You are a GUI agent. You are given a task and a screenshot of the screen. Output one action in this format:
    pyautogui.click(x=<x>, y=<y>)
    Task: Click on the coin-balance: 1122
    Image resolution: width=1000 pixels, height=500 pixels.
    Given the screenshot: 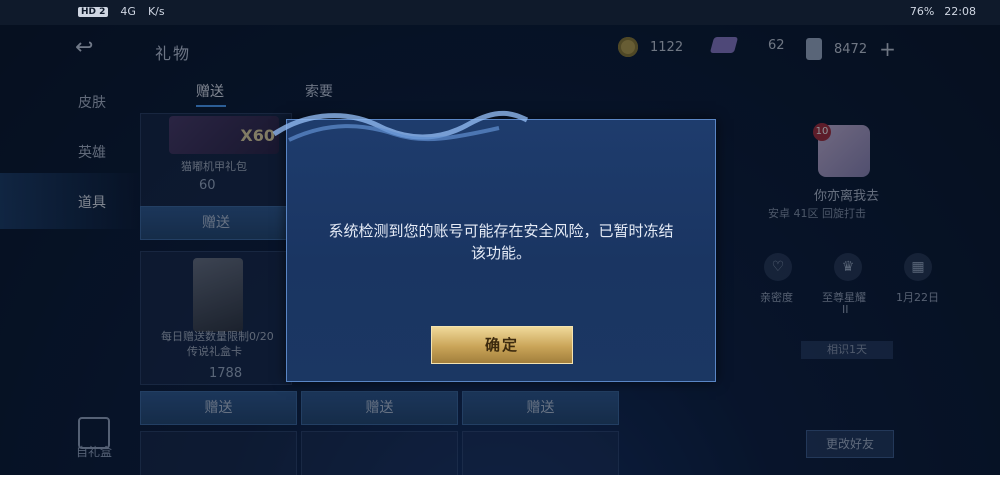 What is the action you would take?
    pyautogui.click(x=650, y=47)
    